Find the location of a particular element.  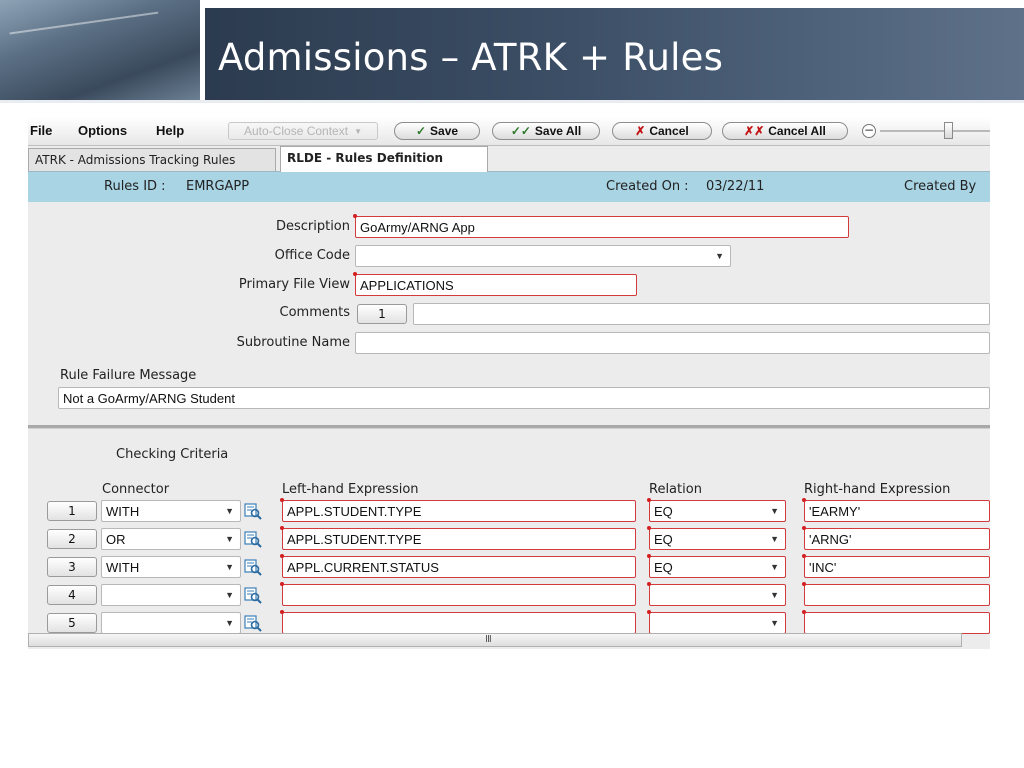

description-field: GoArmy/ARNG App is located at coordinates (602, 227).